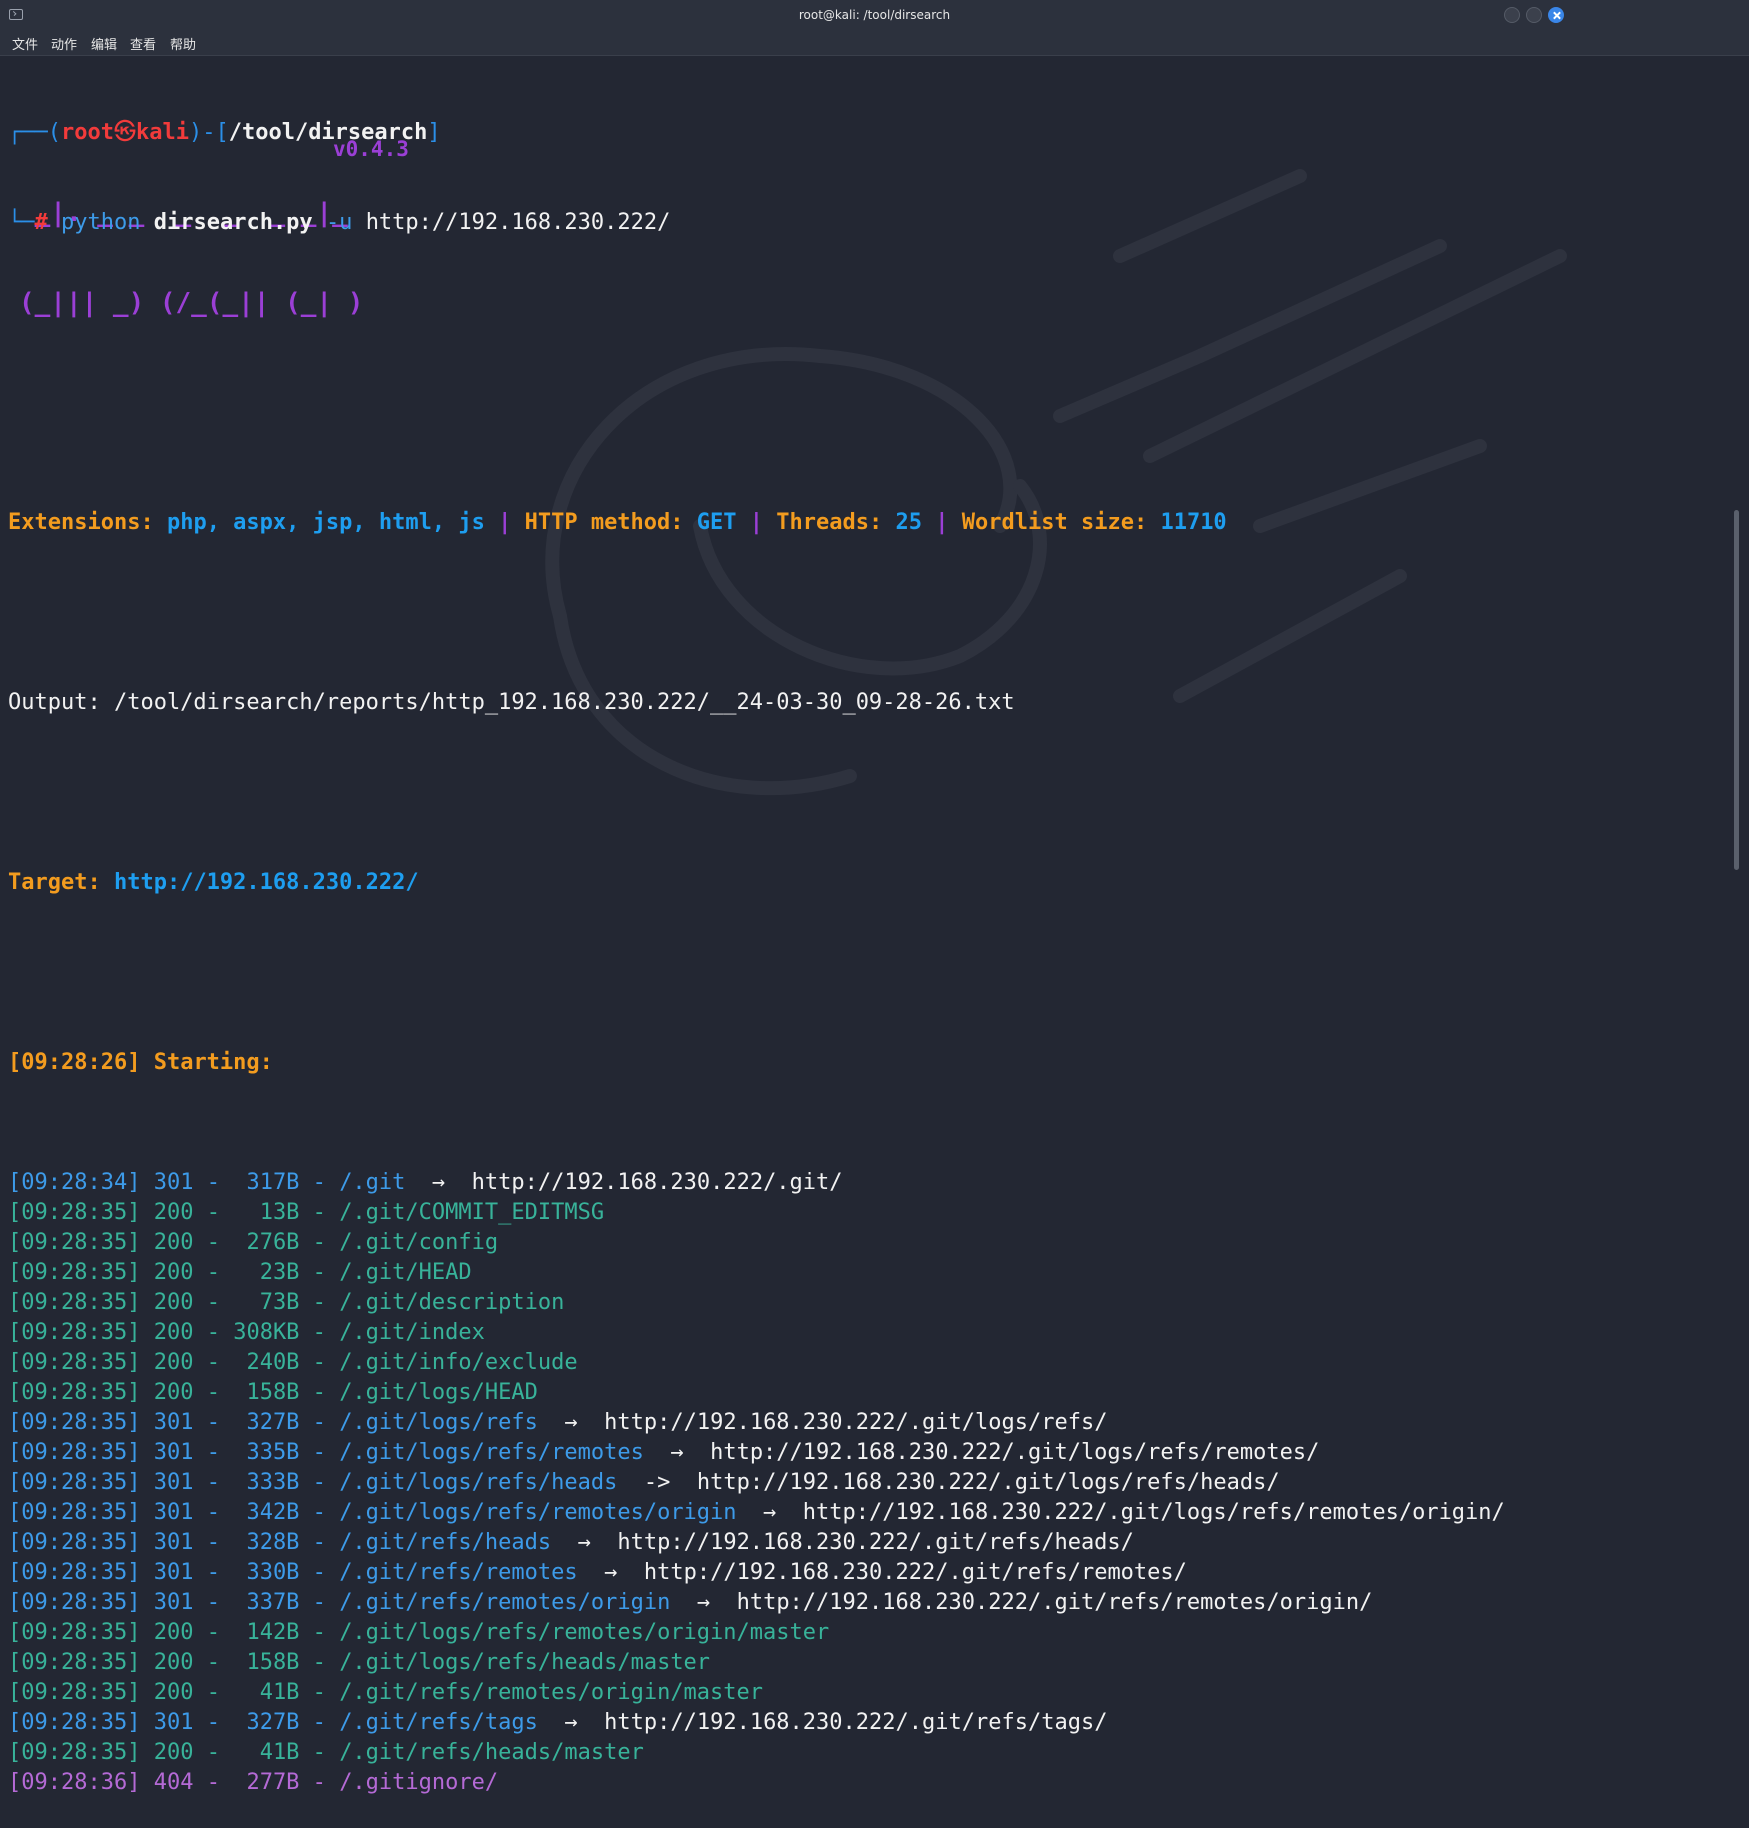 The image size is (1749, 1828). I want to click on starting-line: [09:28:26] Starting:, so click(140, 1062).